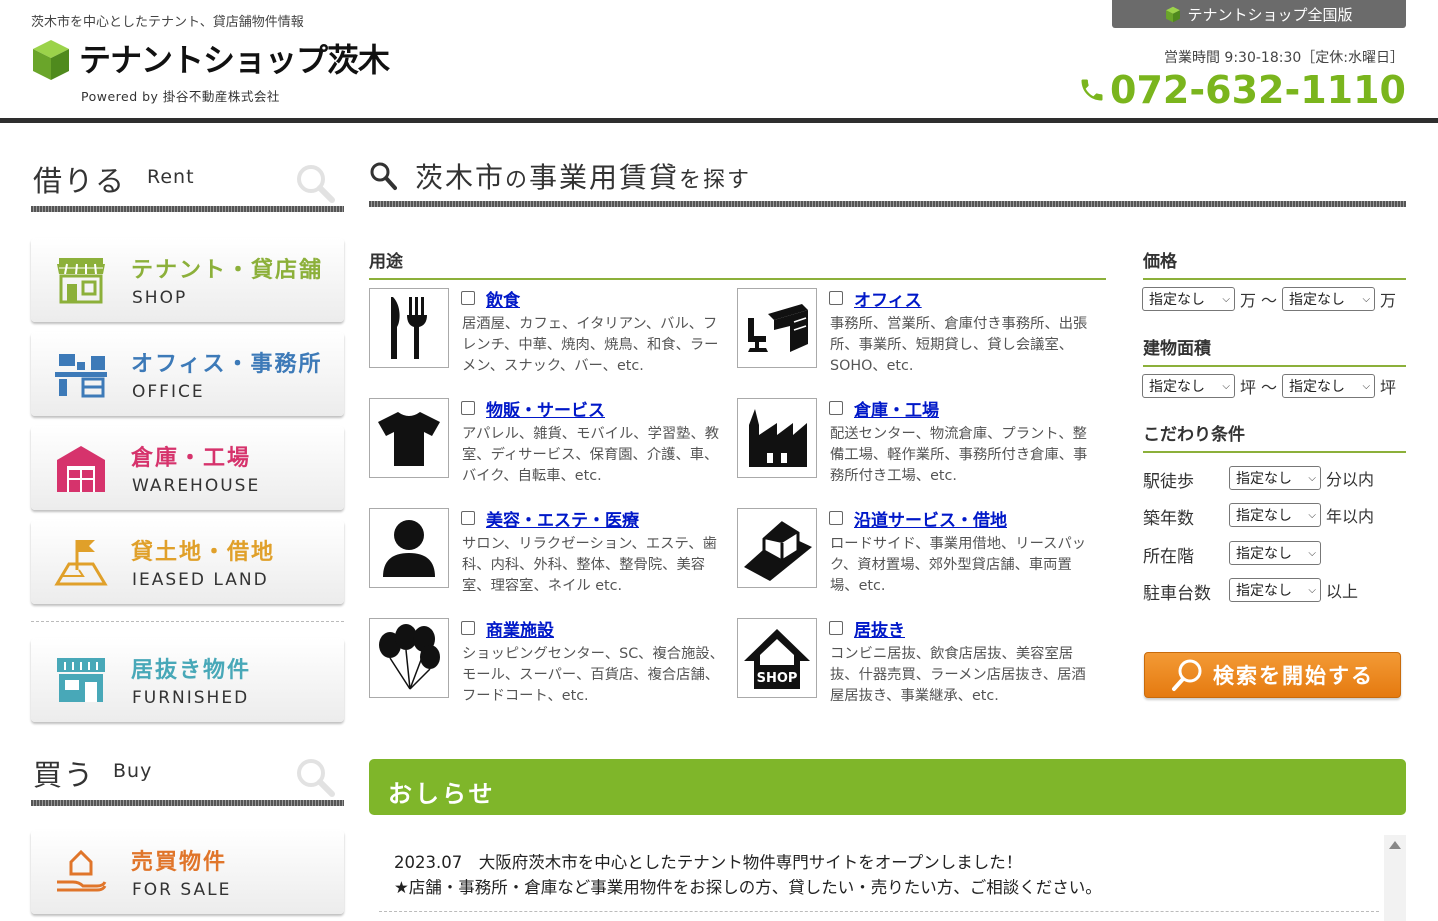 The width and height of the screenshot is (1438, 921). I want to click on search-start-button: 検索を開始する, so click(1272, 675).